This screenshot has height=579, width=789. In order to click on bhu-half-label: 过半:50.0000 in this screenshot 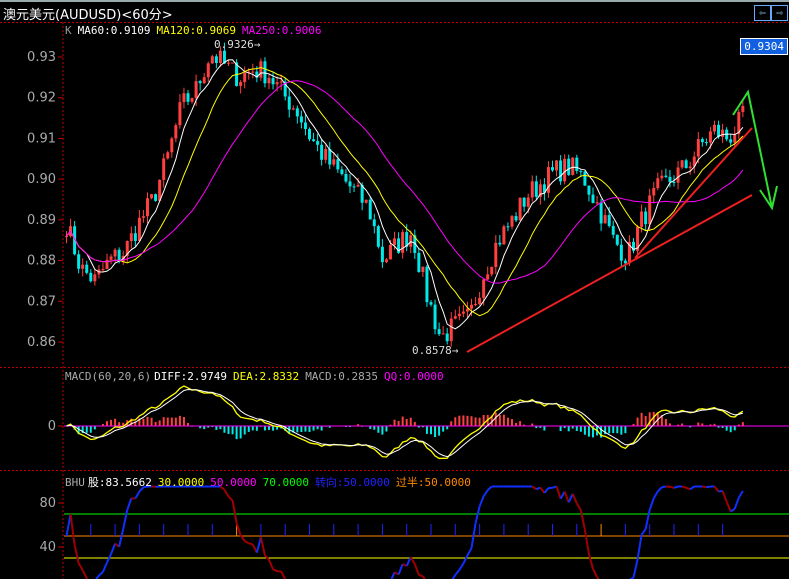, I will do `click(433, 482)`.